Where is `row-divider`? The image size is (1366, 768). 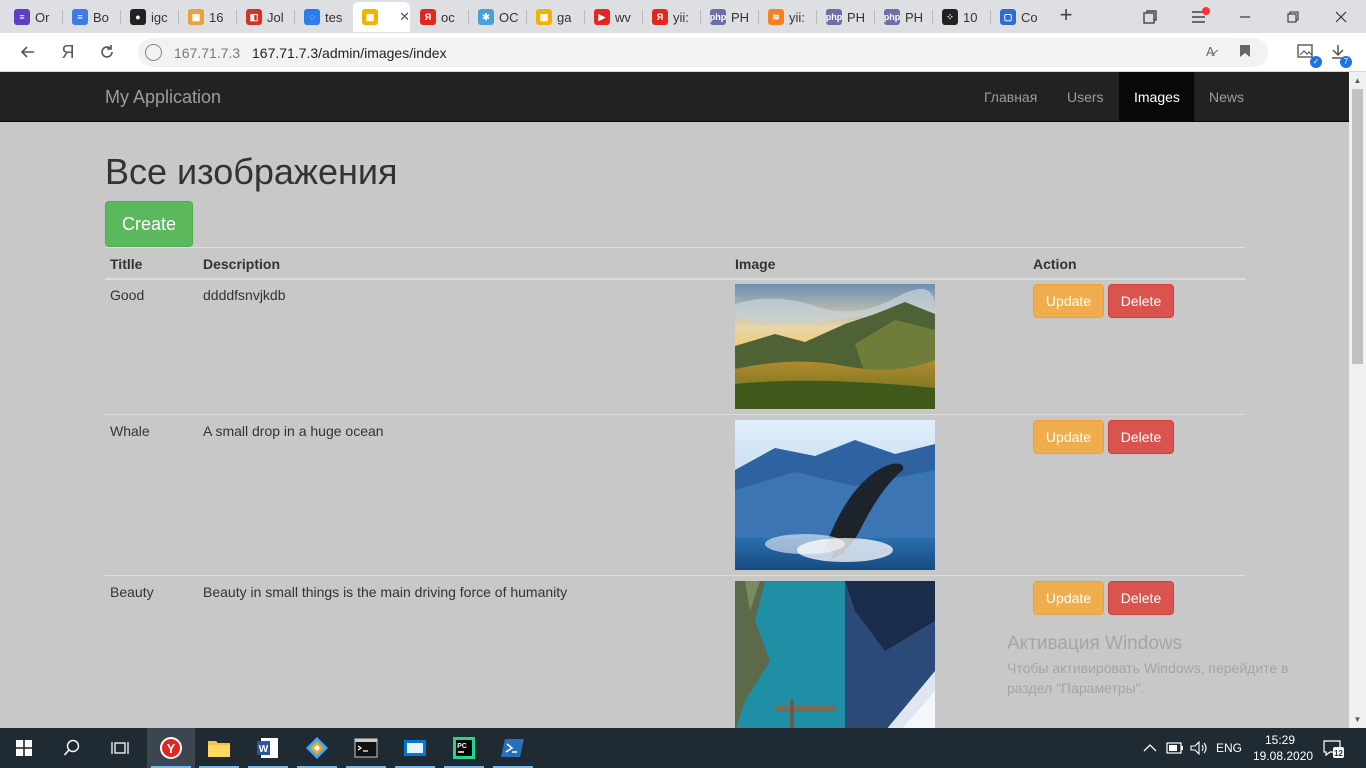
row-divider is located at coordinates (675, 575).